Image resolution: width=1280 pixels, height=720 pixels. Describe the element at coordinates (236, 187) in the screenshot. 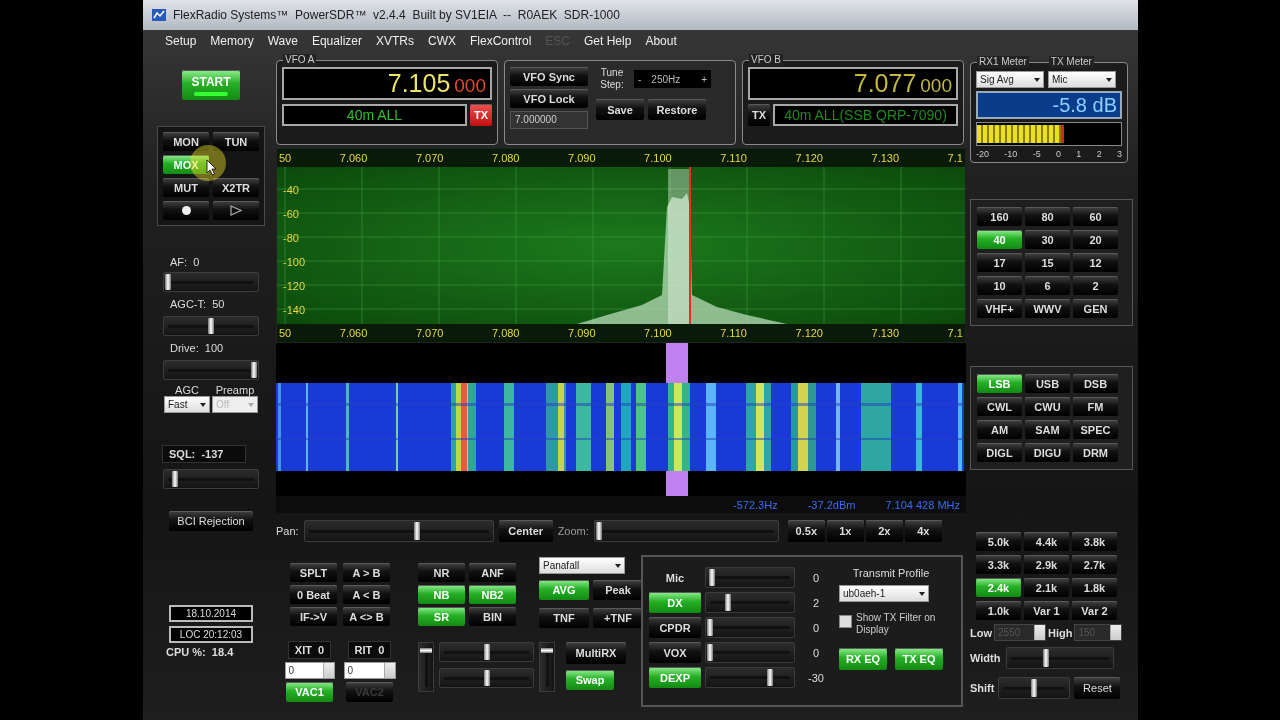

I see `toggle-button: X2TR` at that location.